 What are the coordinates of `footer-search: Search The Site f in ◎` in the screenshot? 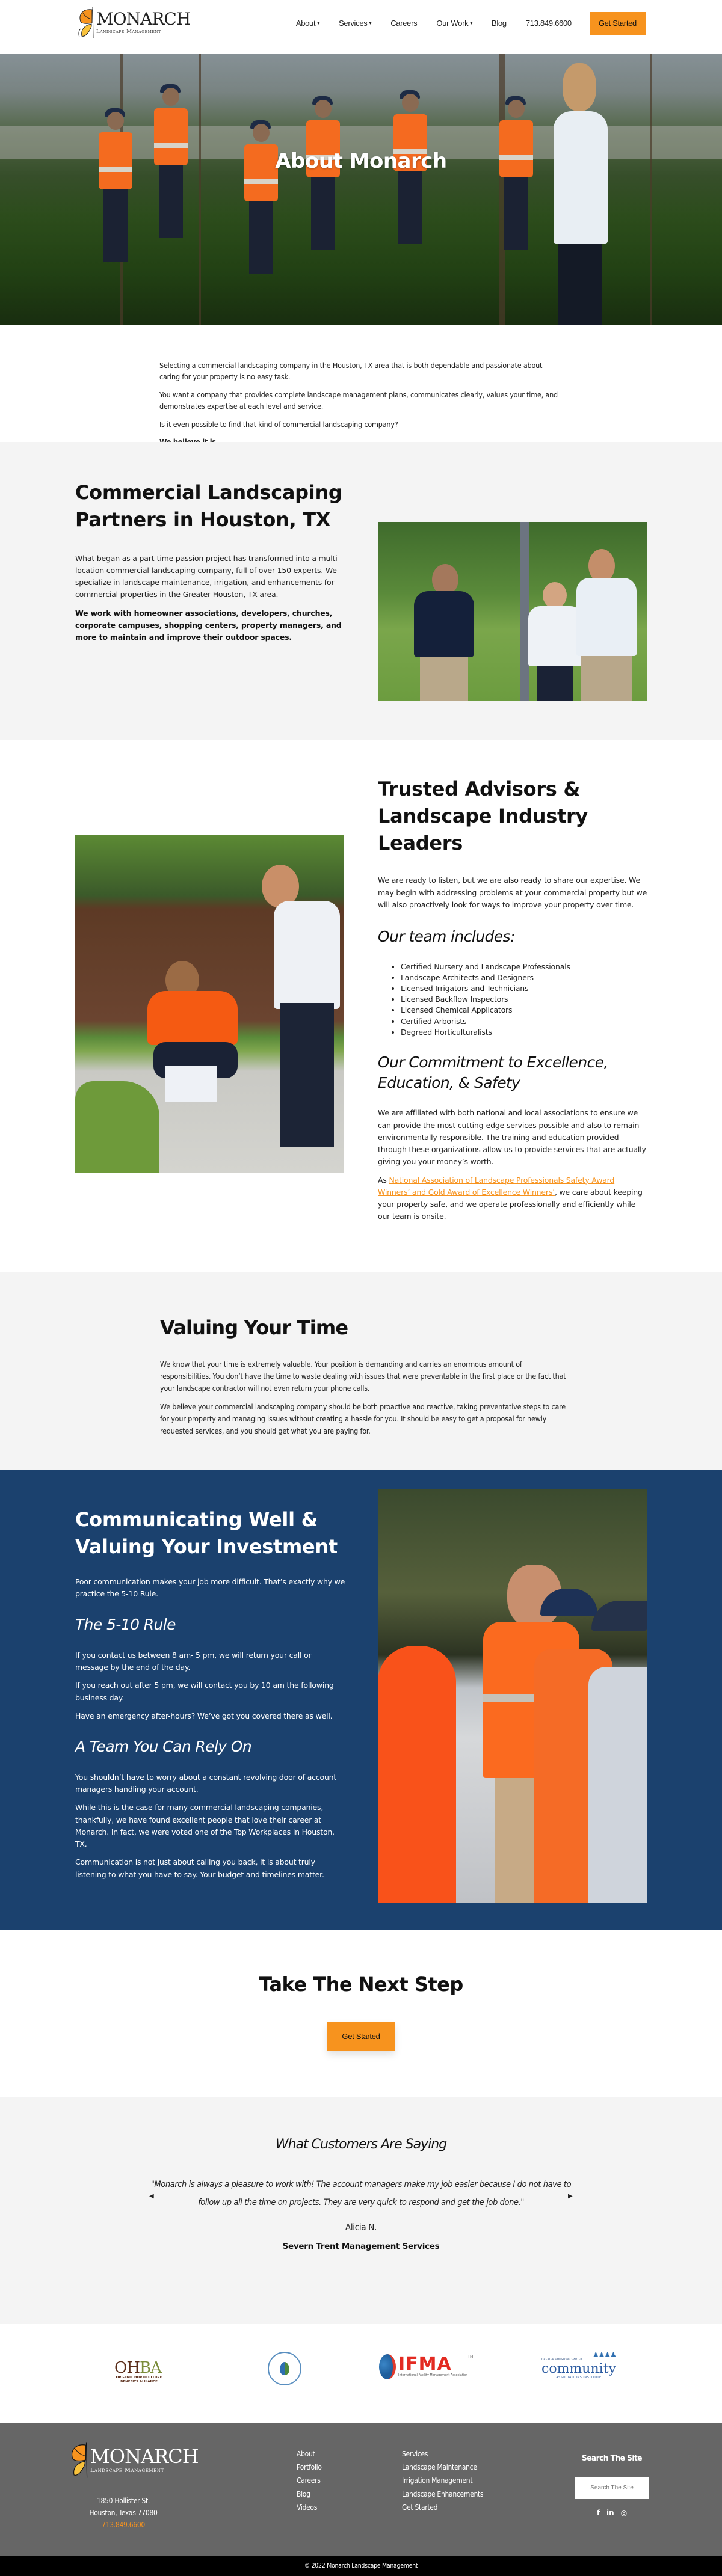 It's located at (612, 2485).